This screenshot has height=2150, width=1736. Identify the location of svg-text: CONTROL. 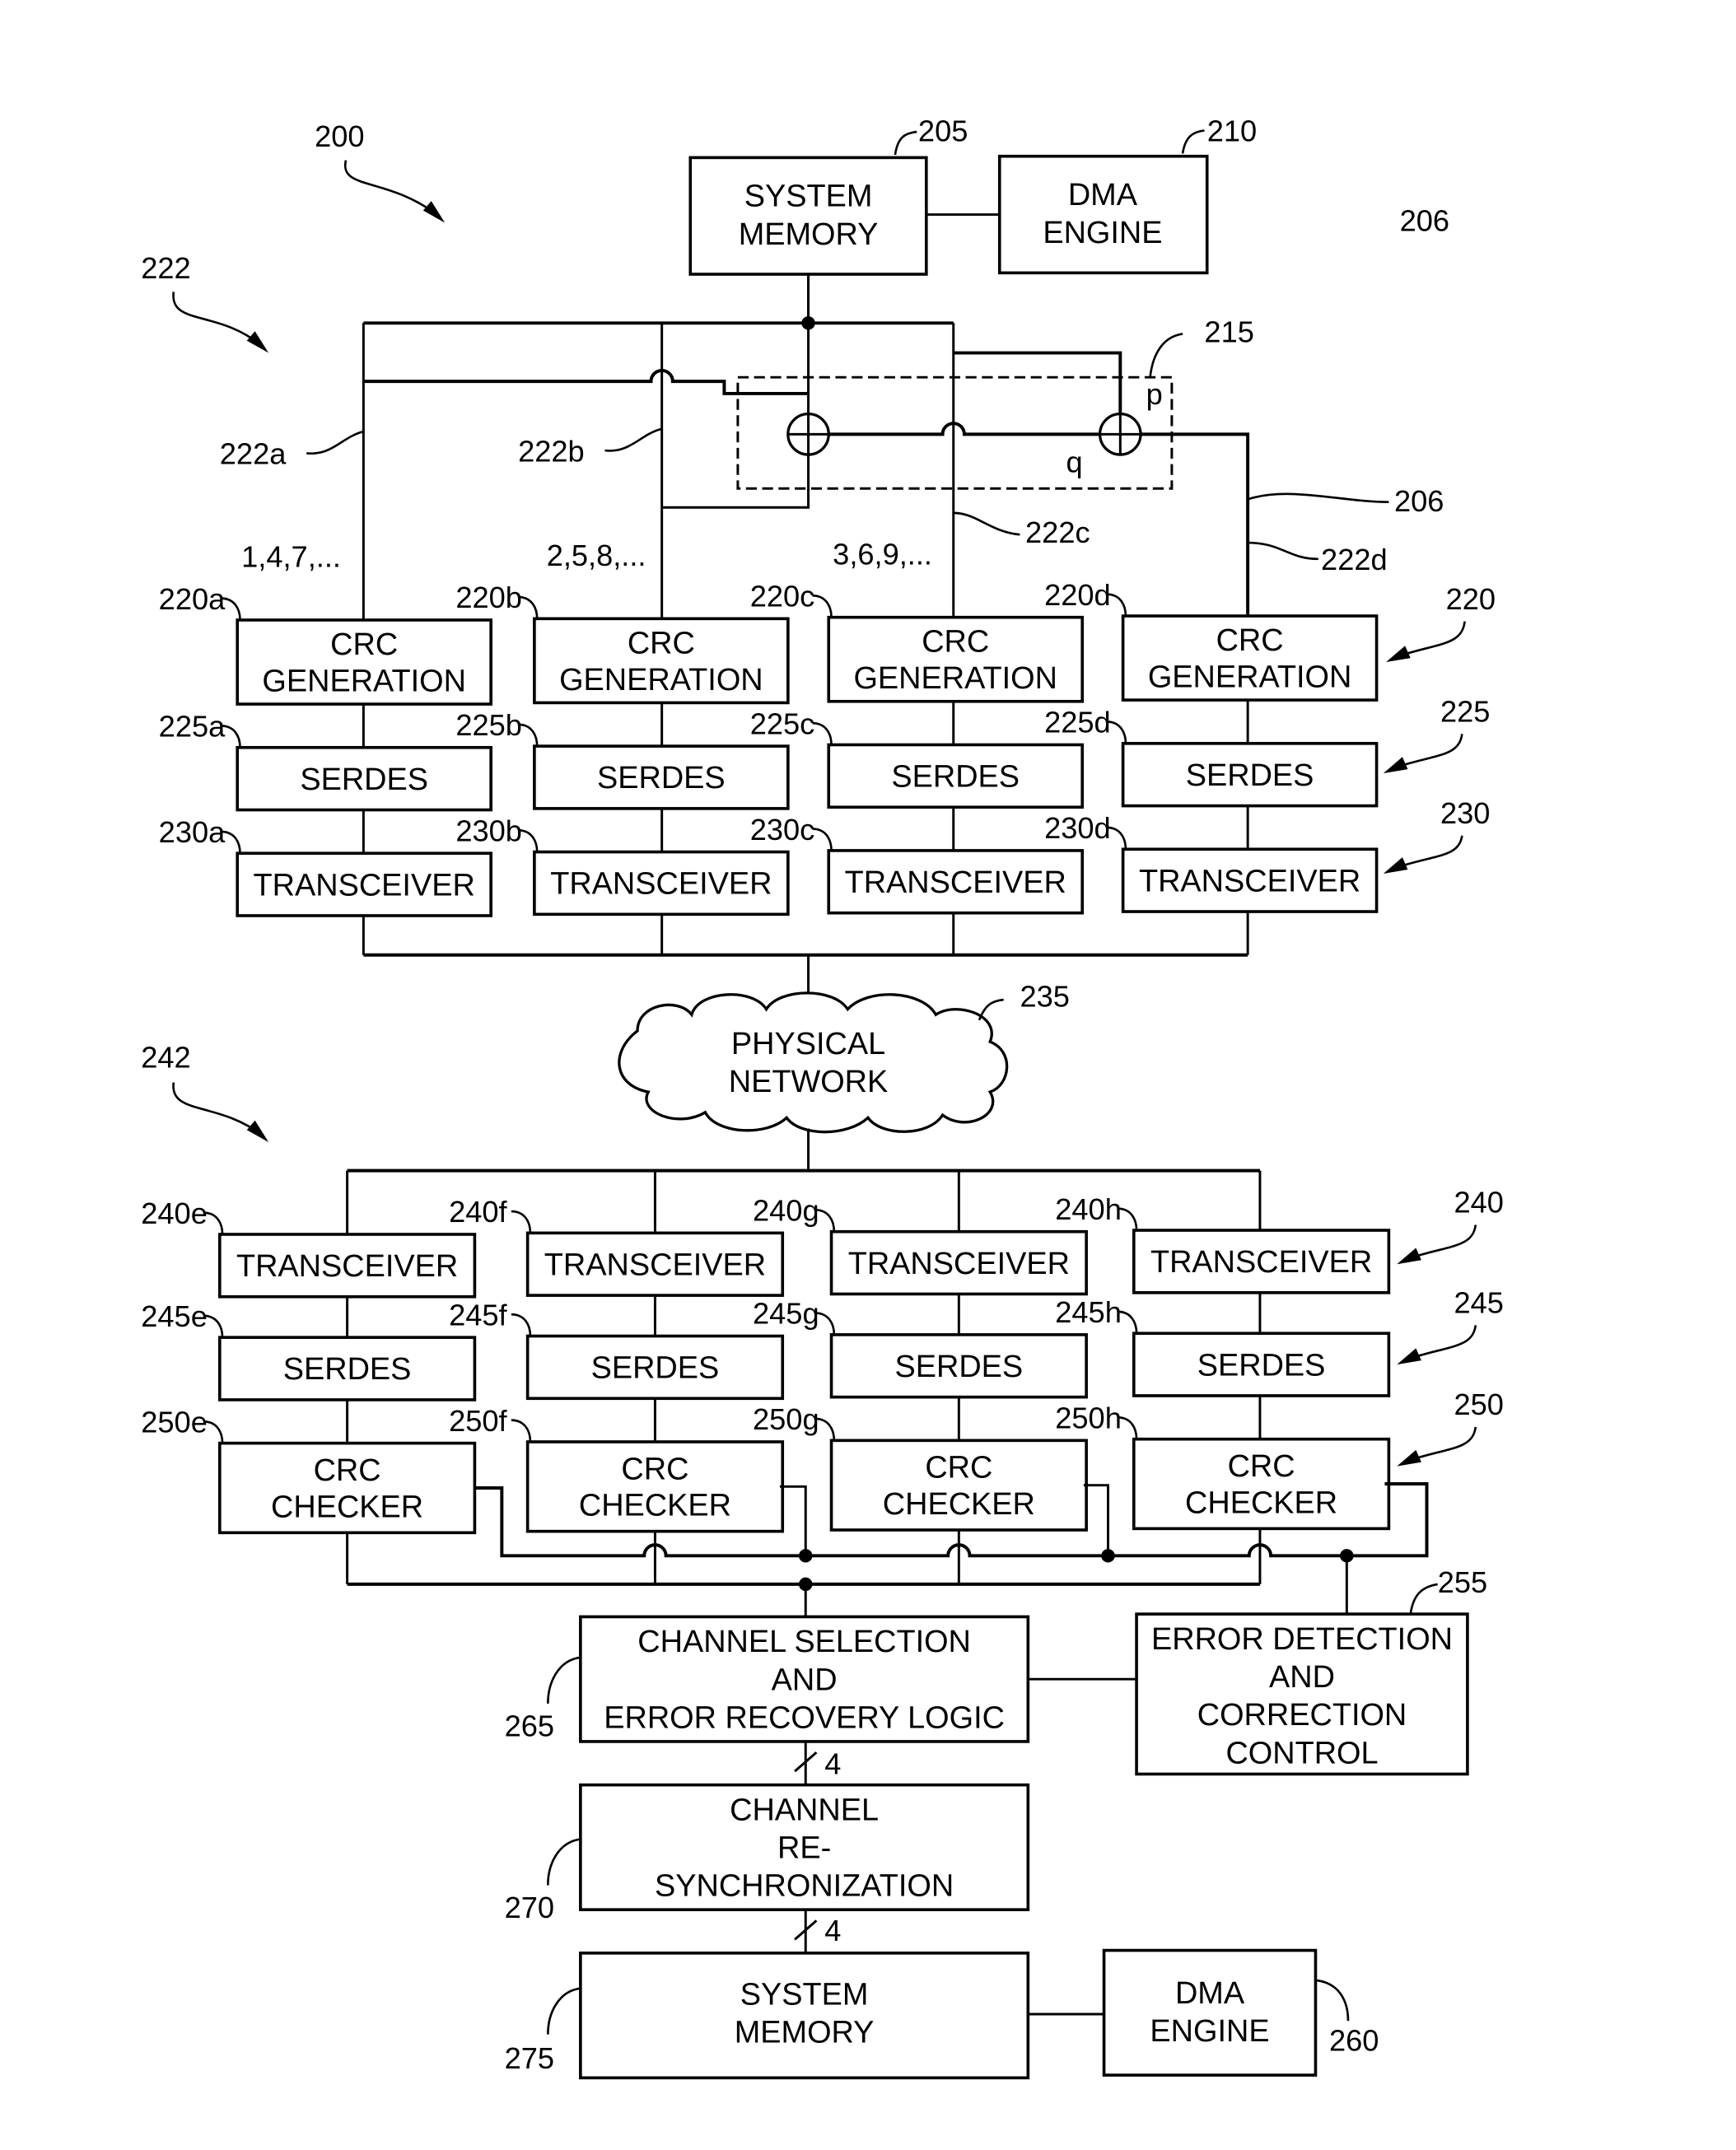
(1301, 1753).